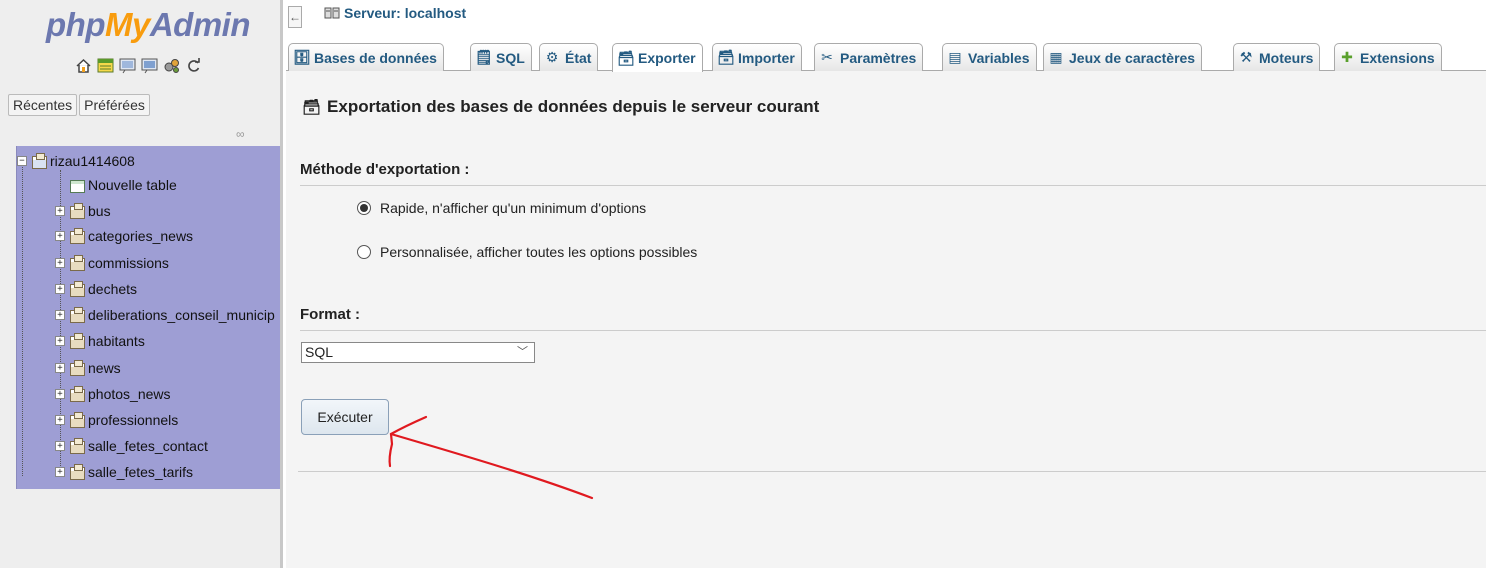 This screenshot has height=568, width=1486. I want to click on table-name: photos_news, so click(129, 394).